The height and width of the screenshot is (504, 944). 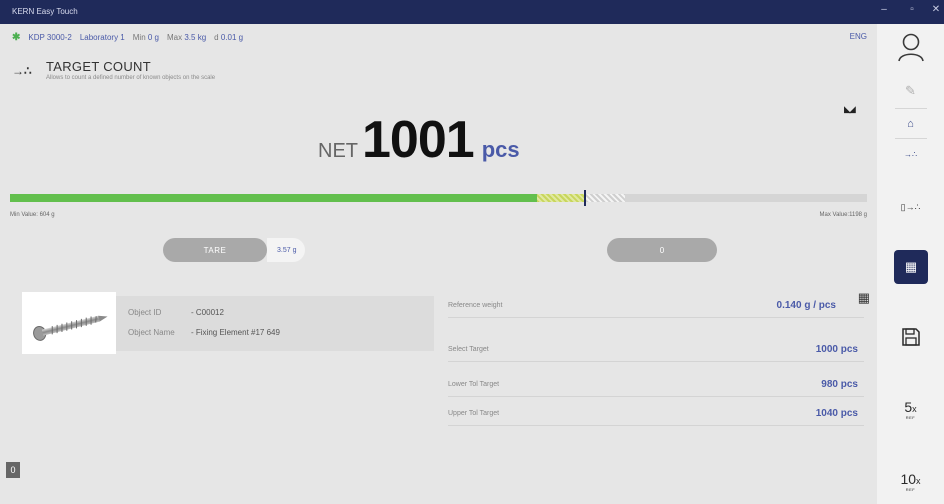 I want to click on pin-button: ✎, so click(x=910, y=91).